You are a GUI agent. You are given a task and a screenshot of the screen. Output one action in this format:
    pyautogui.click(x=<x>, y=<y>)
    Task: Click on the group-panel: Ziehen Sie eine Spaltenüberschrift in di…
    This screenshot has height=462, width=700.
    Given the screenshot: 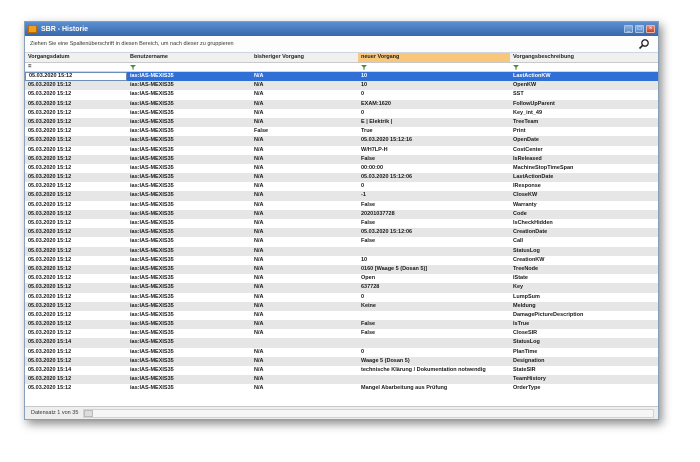 What is the action you would take?
    pyautogui.click(x=341, y=44)
    